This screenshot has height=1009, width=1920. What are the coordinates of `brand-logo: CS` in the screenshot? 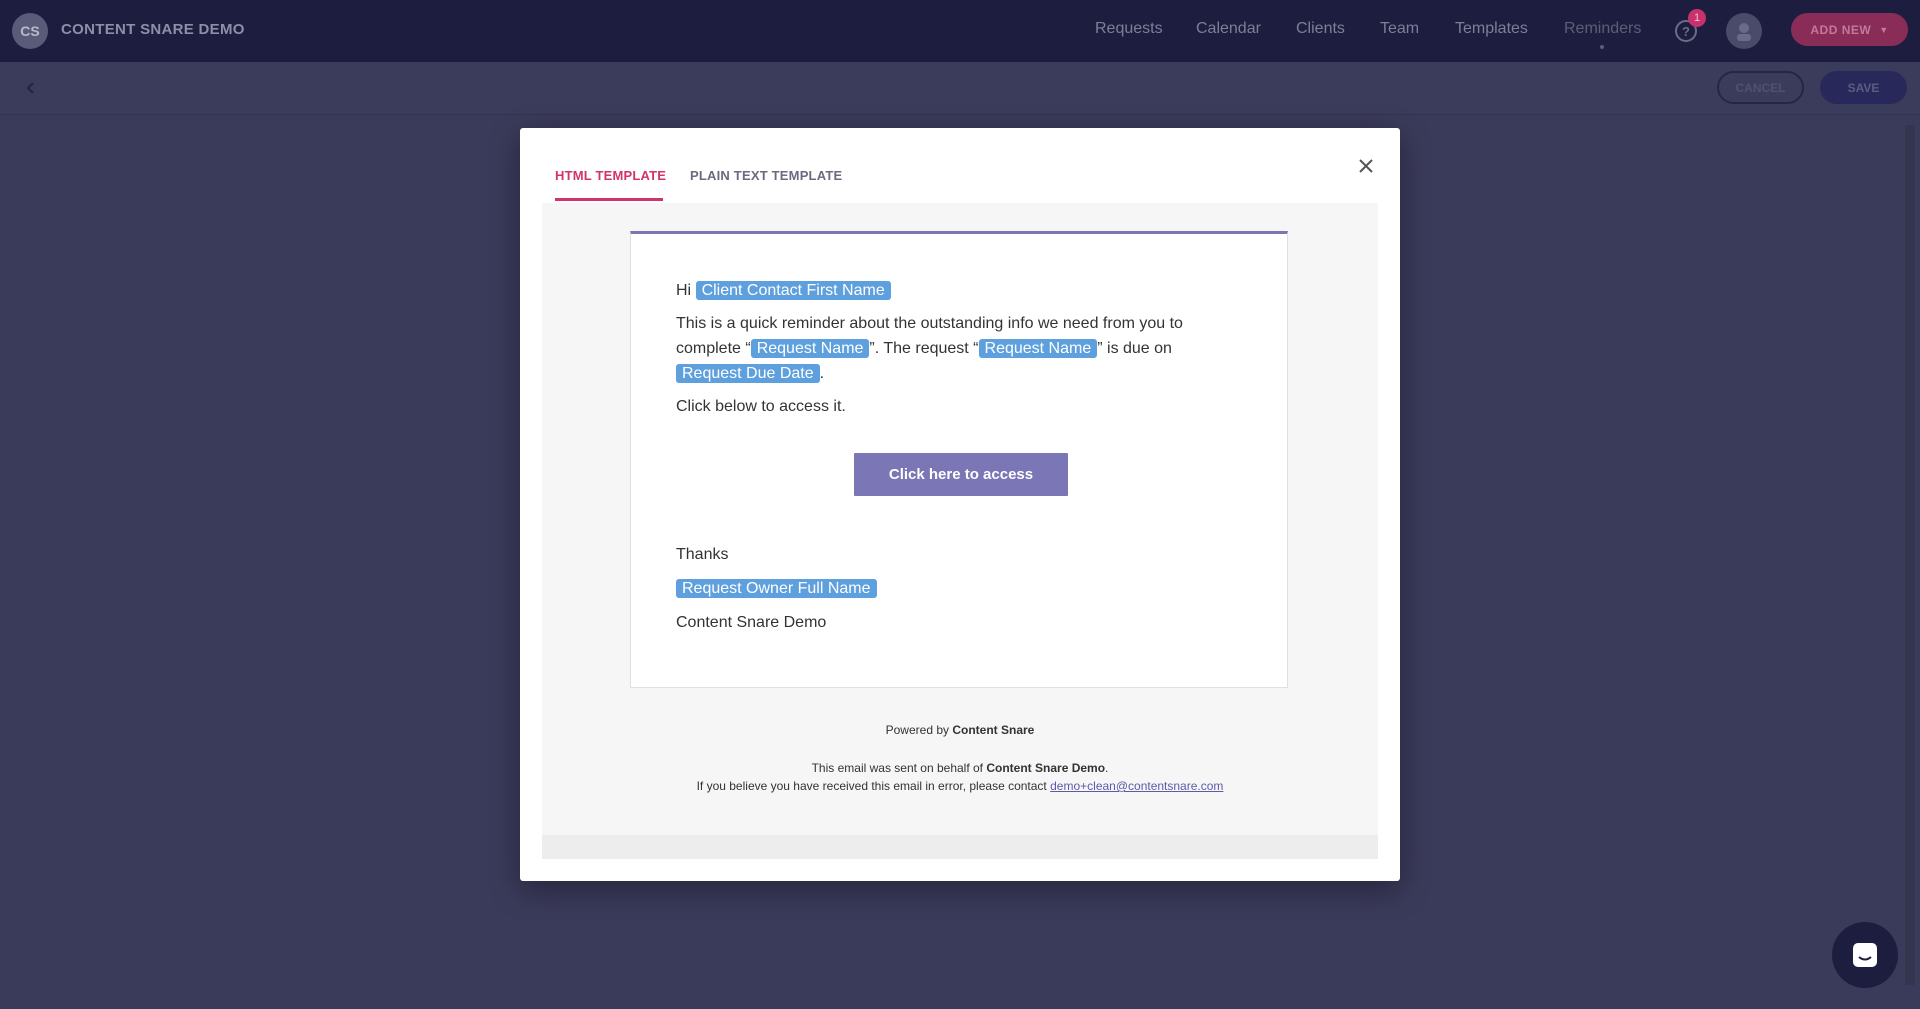 It's located at (30, 31).